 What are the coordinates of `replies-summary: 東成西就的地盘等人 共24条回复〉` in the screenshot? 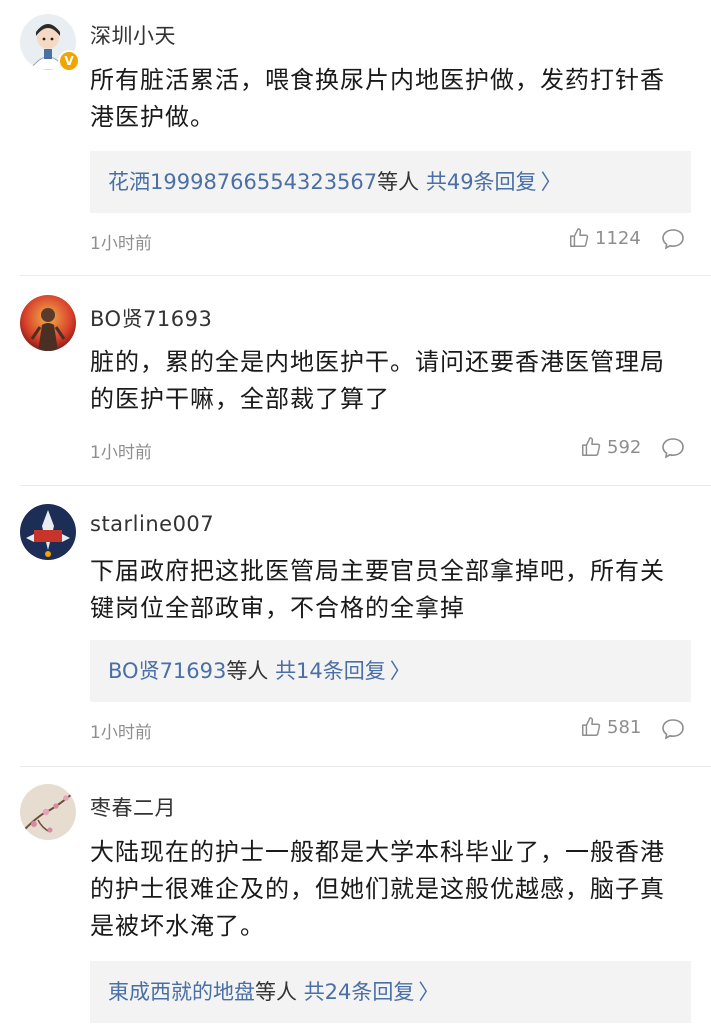 It's located at (390, 992).